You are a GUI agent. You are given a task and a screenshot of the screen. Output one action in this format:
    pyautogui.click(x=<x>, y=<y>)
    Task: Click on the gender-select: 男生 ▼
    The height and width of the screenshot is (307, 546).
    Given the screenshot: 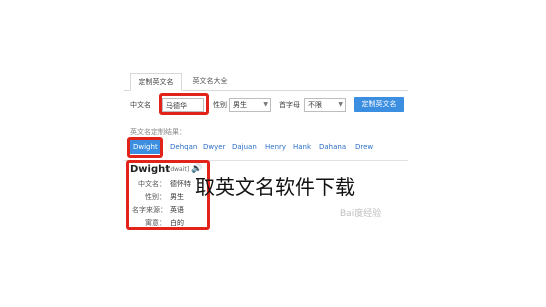 What is the action you would take?
    pyautogui.click(x=250, y=105)
    